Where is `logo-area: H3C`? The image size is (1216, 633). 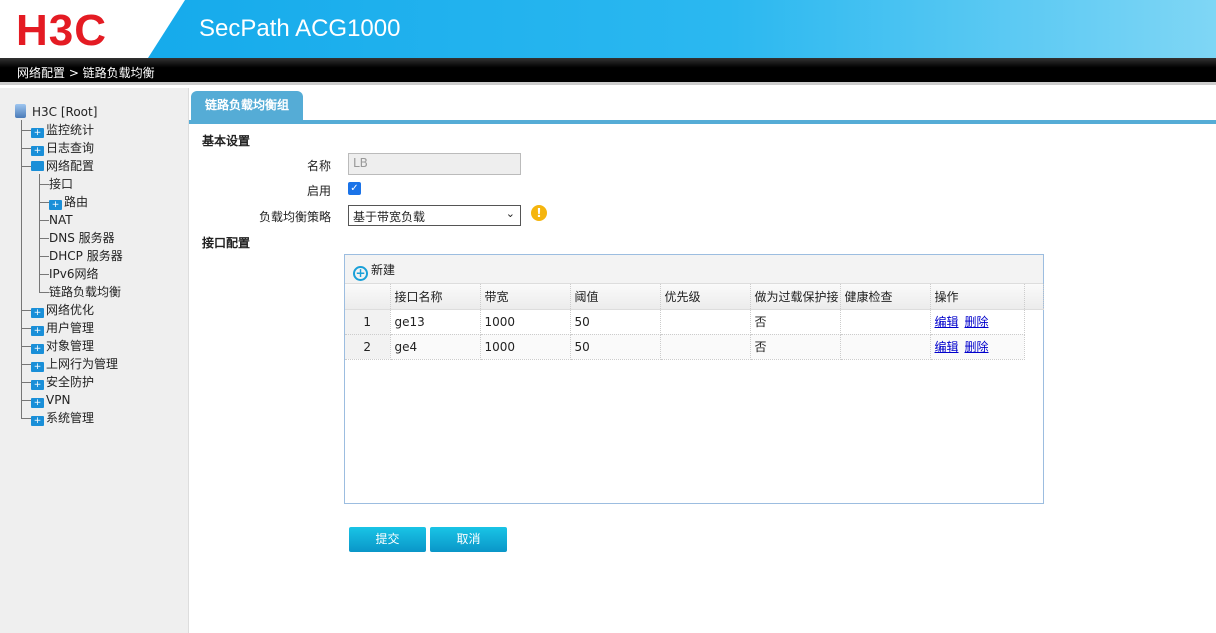
logo-area: H3C is located at coordinates (92, 29).